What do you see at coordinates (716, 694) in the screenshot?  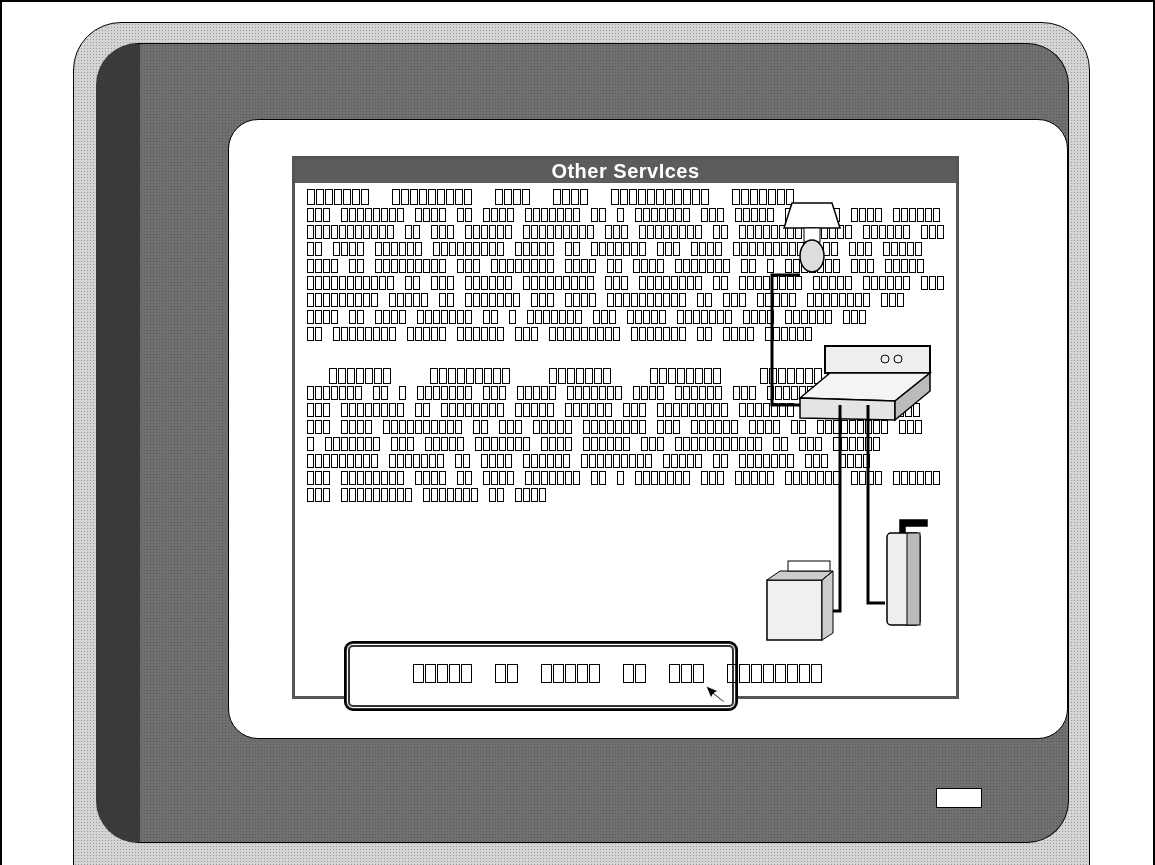 I see `cursor-icon` at bounding box center [716, 694].